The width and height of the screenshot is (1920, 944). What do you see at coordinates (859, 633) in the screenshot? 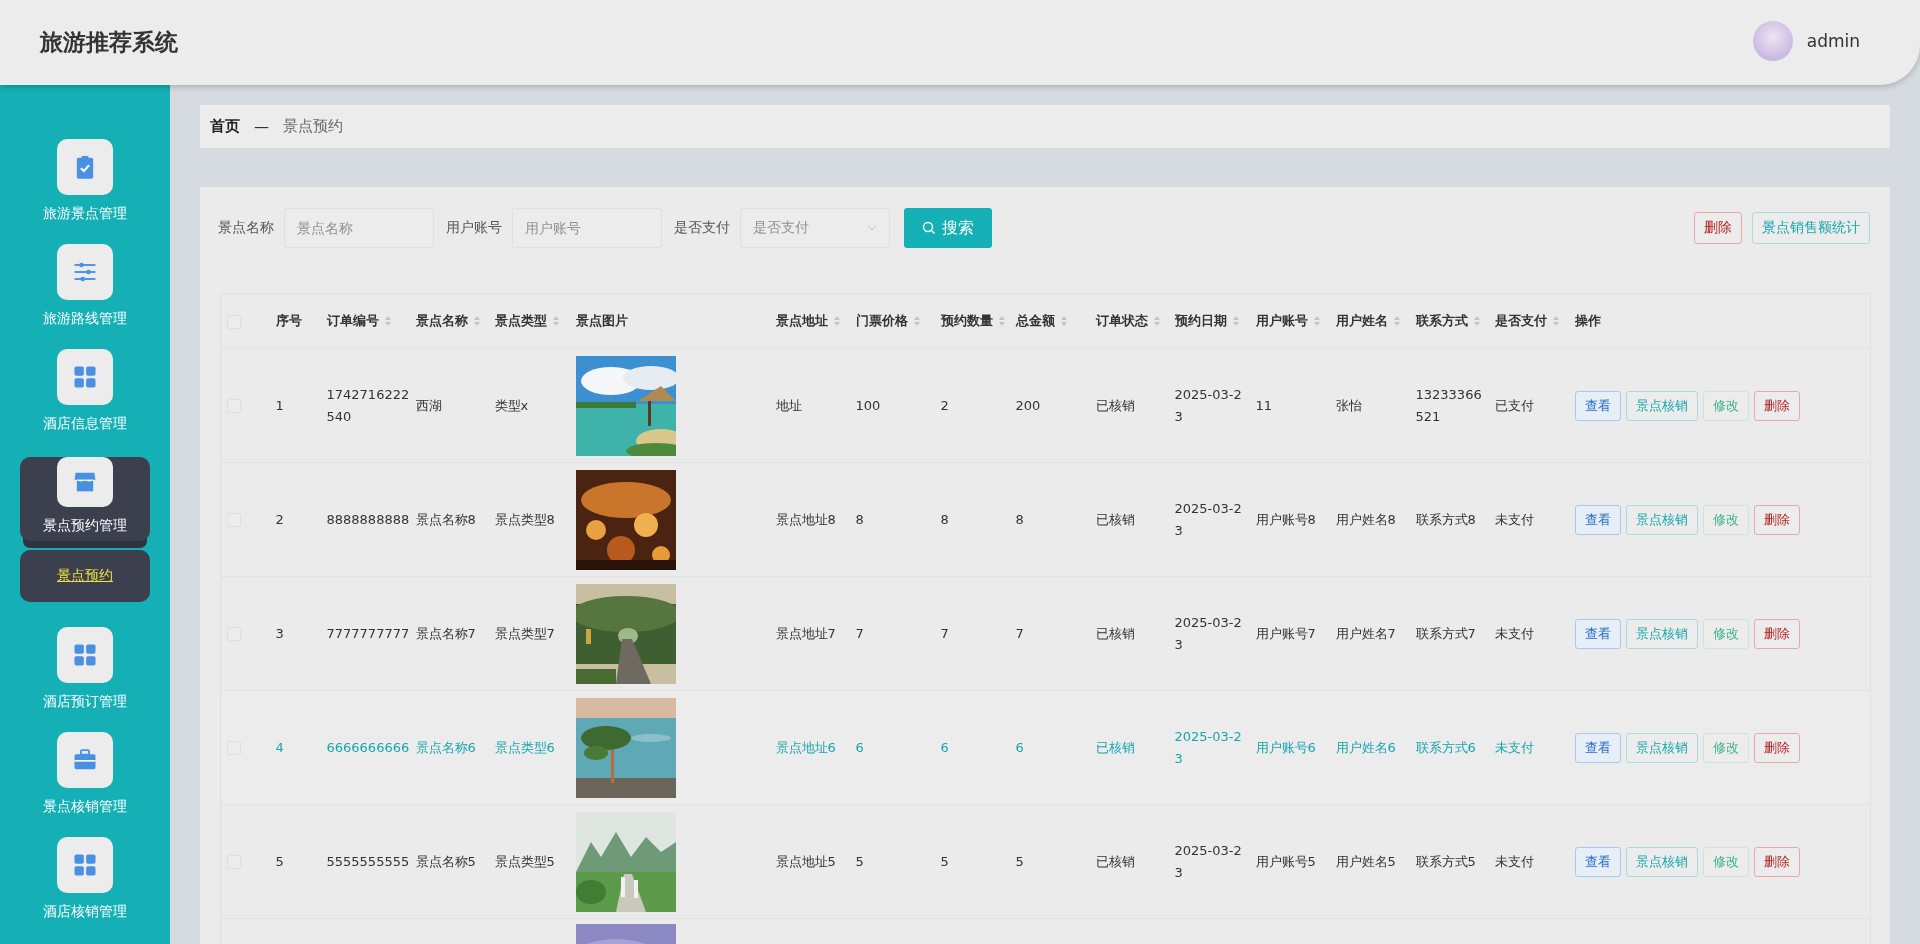
I see `table-cell: 7` at bounding box center [859, 633].